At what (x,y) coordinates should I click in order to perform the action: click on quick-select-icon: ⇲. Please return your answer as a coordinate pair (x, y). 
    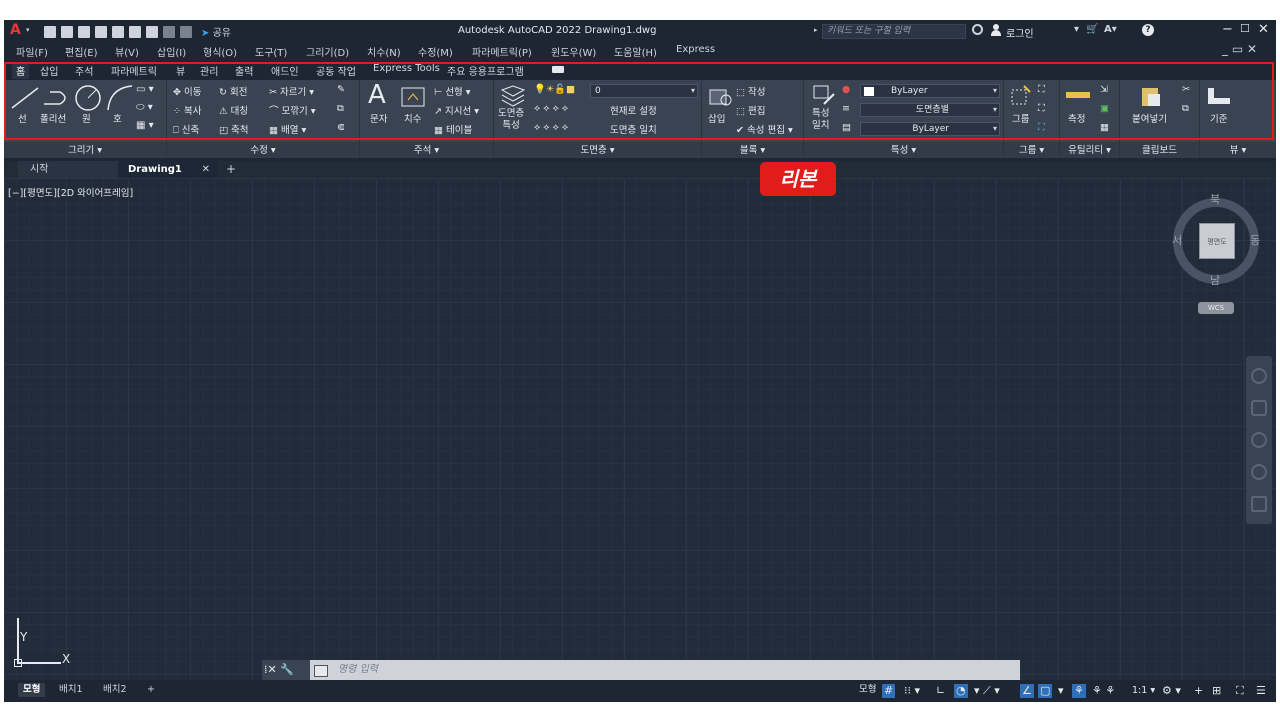
    Looking at the image, I should click on (1104, 89).